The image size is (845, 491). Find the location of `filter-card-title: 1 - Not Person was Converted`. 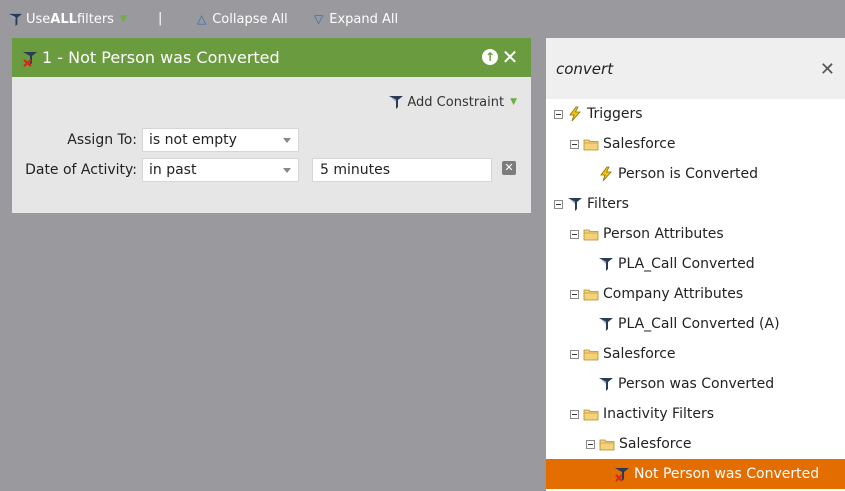

filter-card-title: 1 - Not Person was Converted is located at coordinates (161, 57).